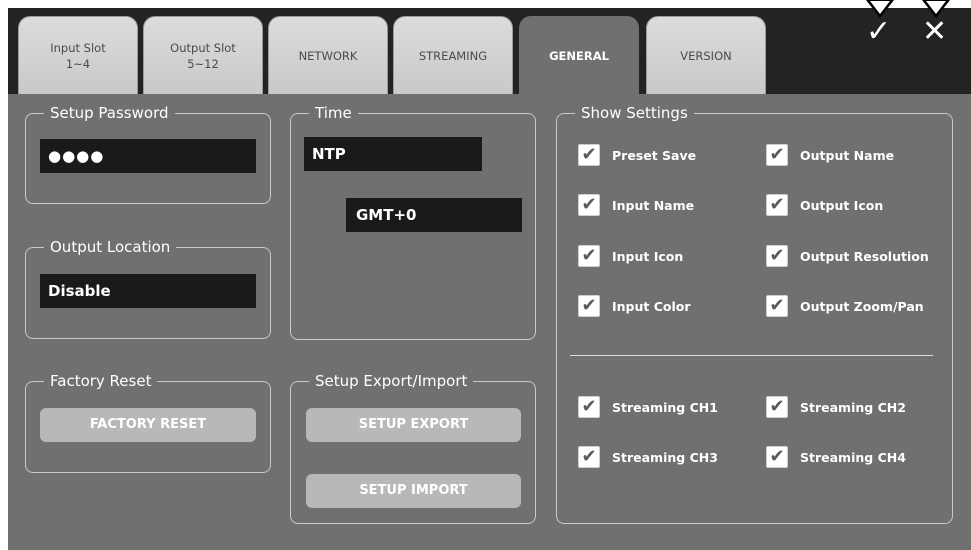 The height and width of the screenshot is (550, 971). What do you see at coordinates (934, 32) in the screenshot?
I see `close-icon: ✕` at bounding box center [934, 32].